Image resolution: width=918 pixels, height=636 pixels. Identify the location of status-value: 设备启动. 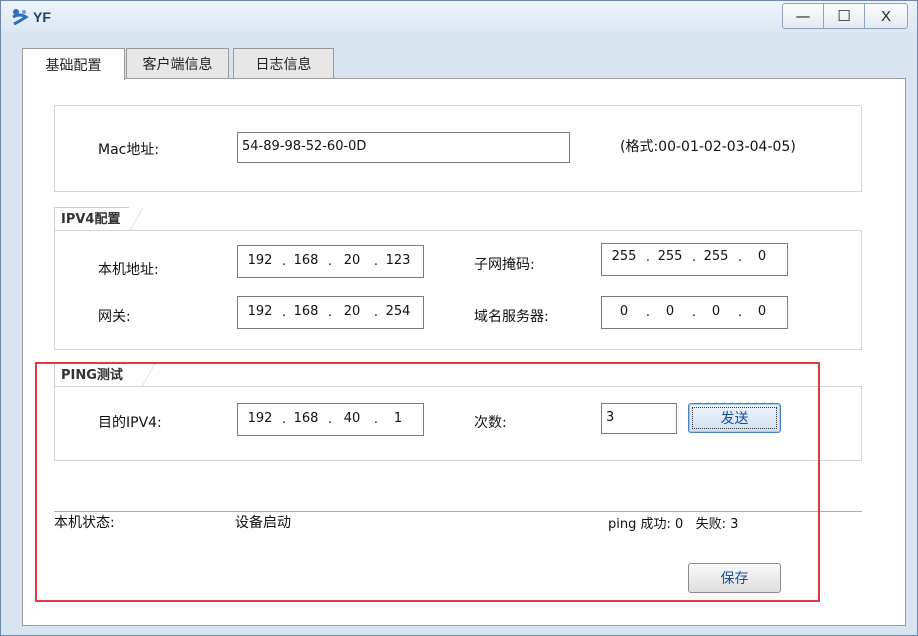
(263, 523).